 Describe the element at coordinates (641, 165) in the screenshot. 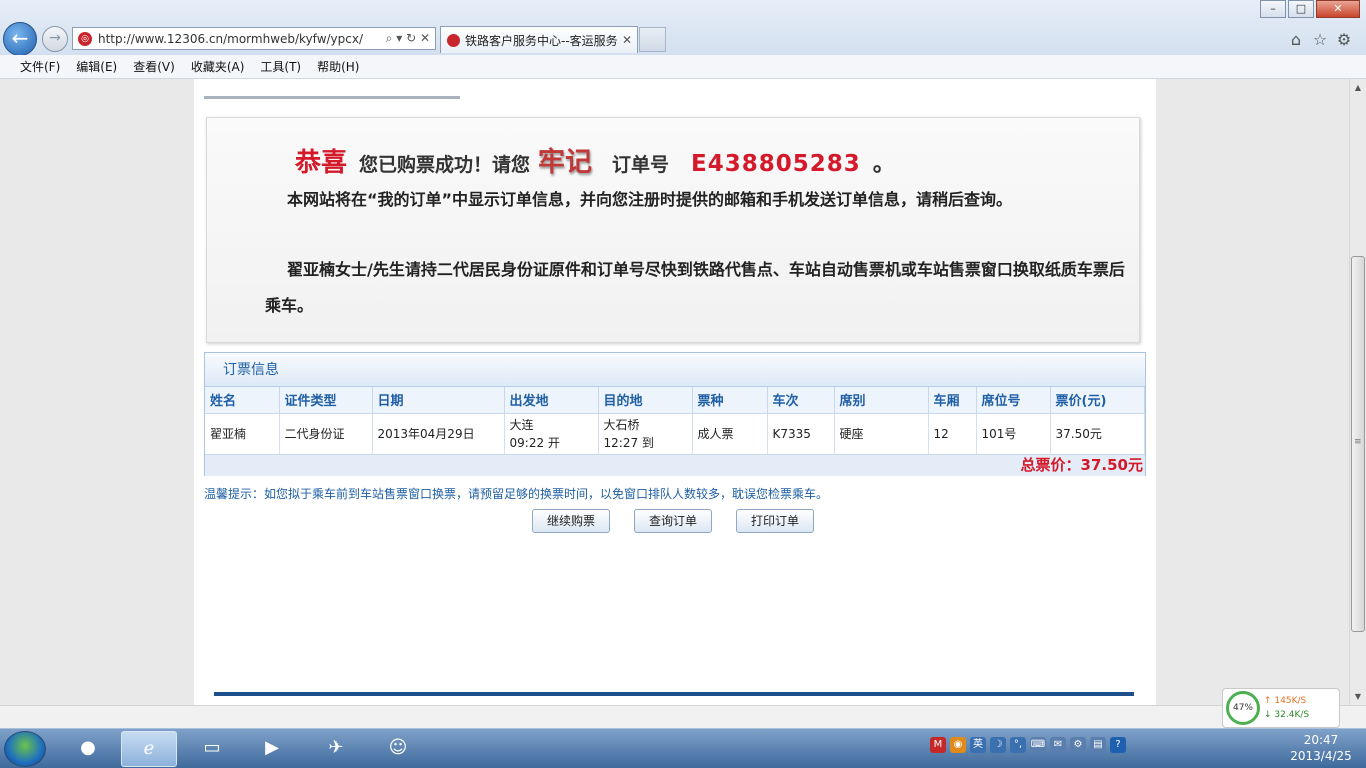

I see `order-label: 订单号` at that location.